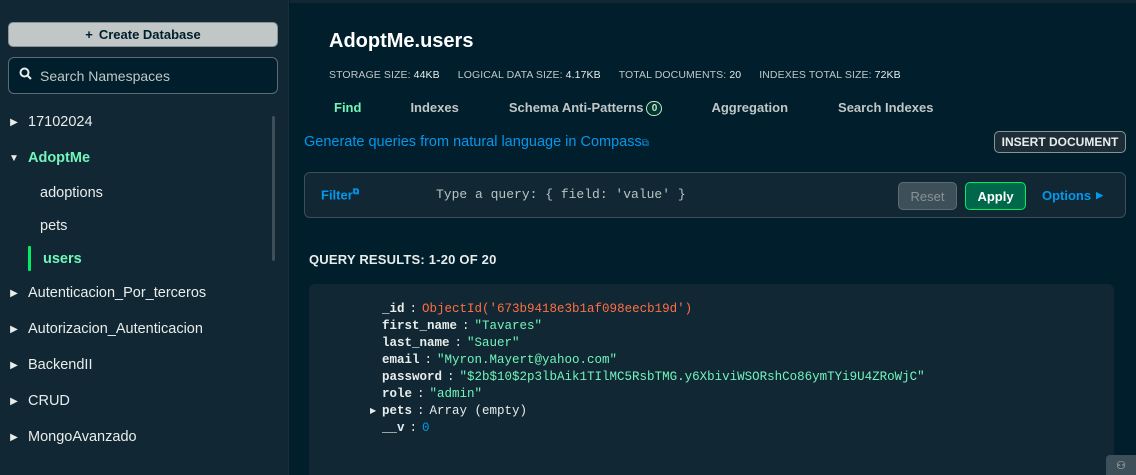 This screenshot has height=475, width=1136. Describe the element at coordinates (25, 76) in the screenshot. I see `search-icon` at that location.